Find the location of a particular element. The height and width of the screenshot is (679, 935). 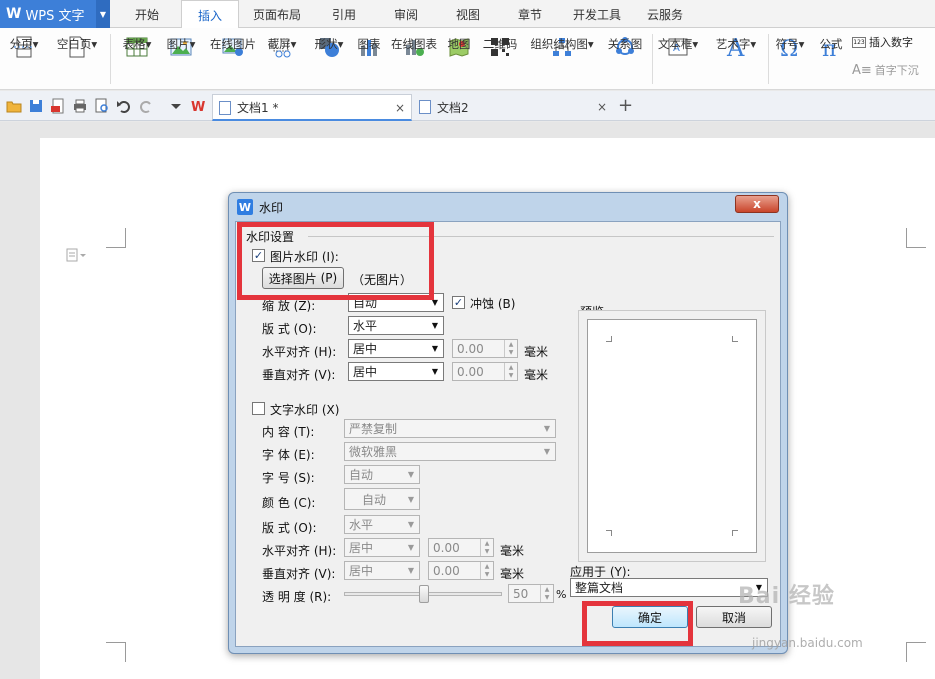

washout-checkbox: ✓ is located at coordinates (458, 302).